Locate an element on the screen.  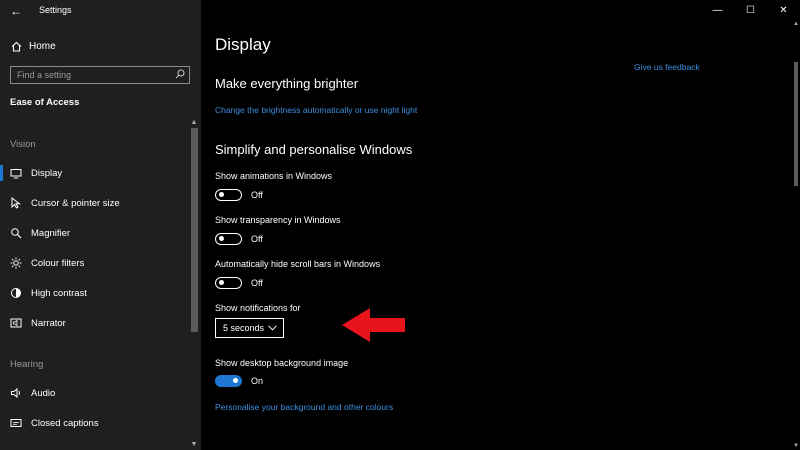
group-label-hearing: Hearing is located at coordinates (27, 364).